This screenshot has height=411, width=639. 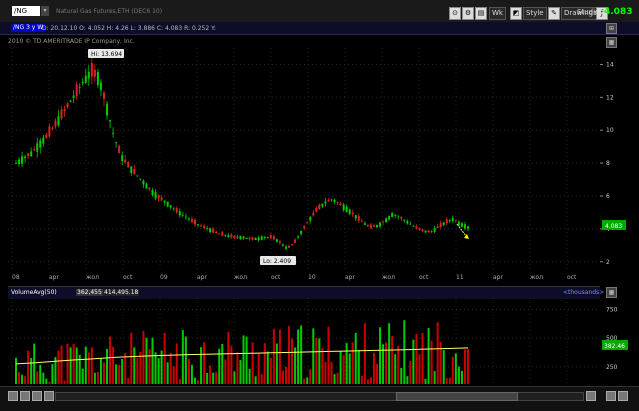 What do you see at coordinates (121, 292) in the screenshot?
I see `volume-average-value: 414,495.18` at bounding box center [121, 292].